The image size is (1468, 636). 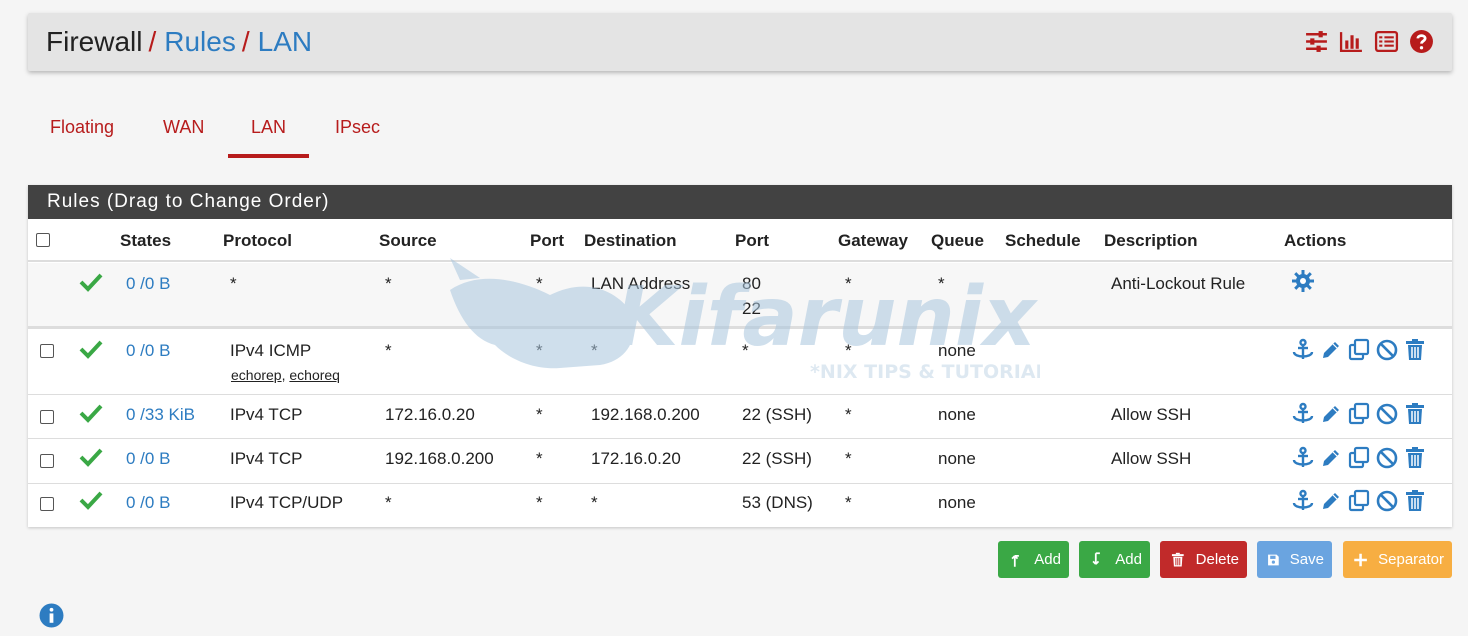 What do you see at coordinates (1369, 41) in the screenshot?
I see `header-icons` at bounding box center [1369, 41].